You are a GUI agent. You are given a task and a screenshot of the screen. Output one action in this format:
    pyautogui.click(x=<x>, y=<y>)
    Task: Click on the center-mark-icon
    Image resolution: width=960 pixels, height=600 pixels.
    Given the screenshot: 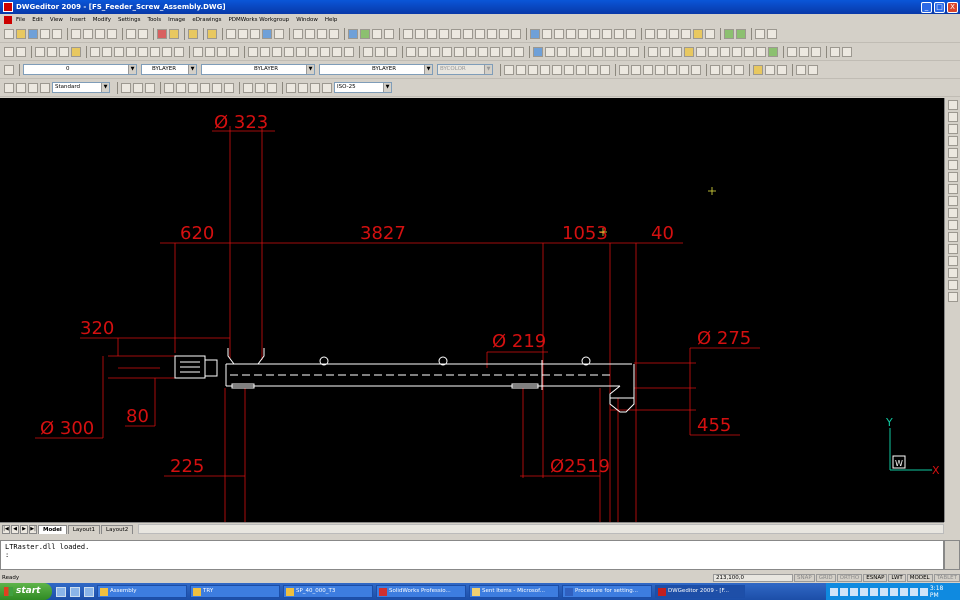 What is the action you would take?
    pyautogui.click(x=519, y=51)
    